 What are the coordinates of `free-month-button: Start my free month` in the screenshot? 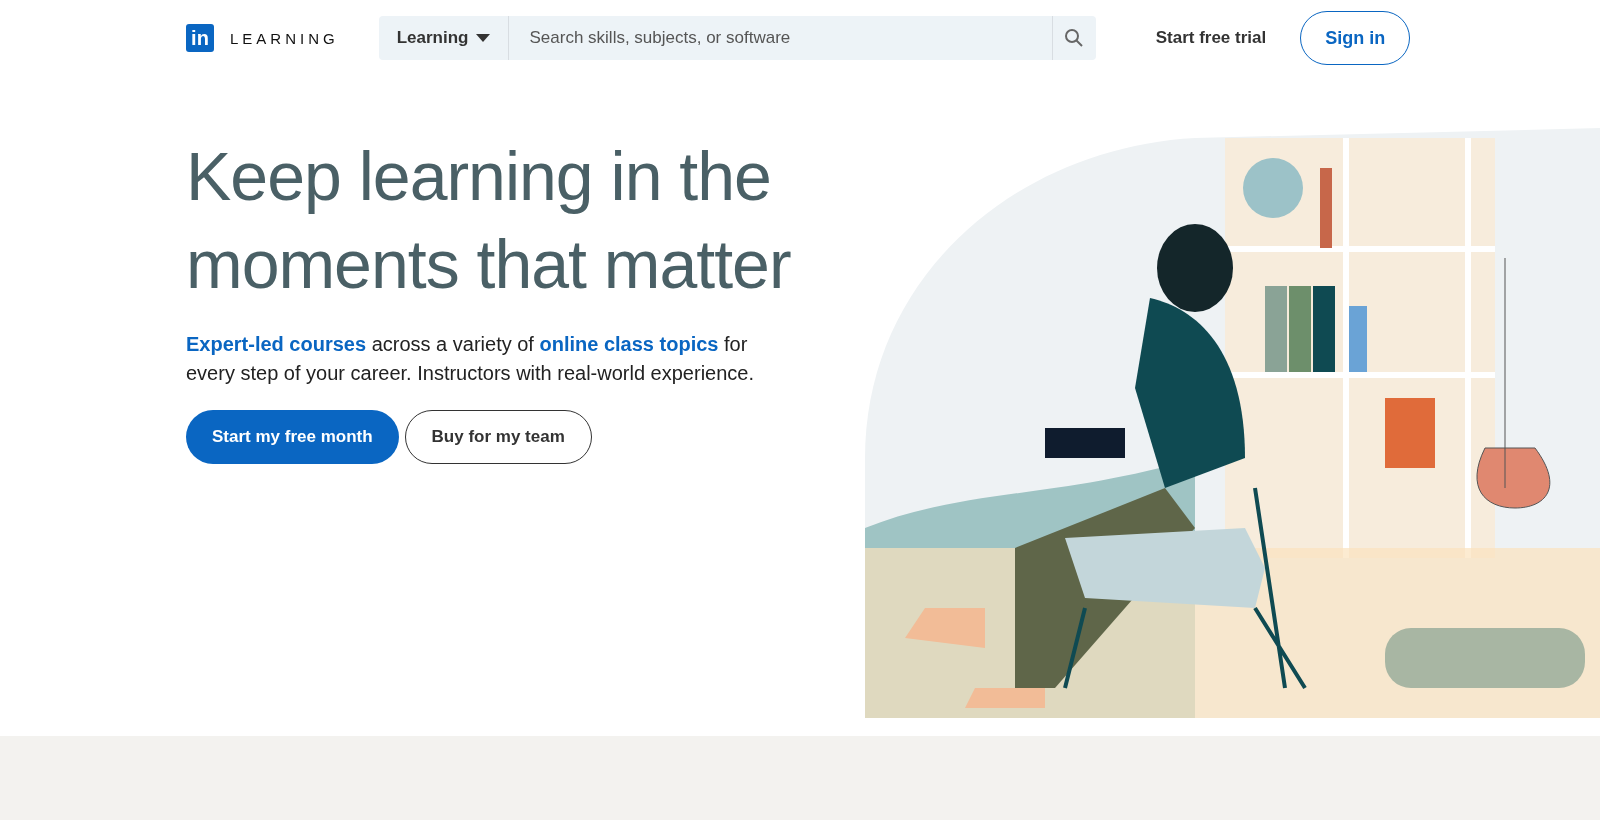 It's located at (292, 437).